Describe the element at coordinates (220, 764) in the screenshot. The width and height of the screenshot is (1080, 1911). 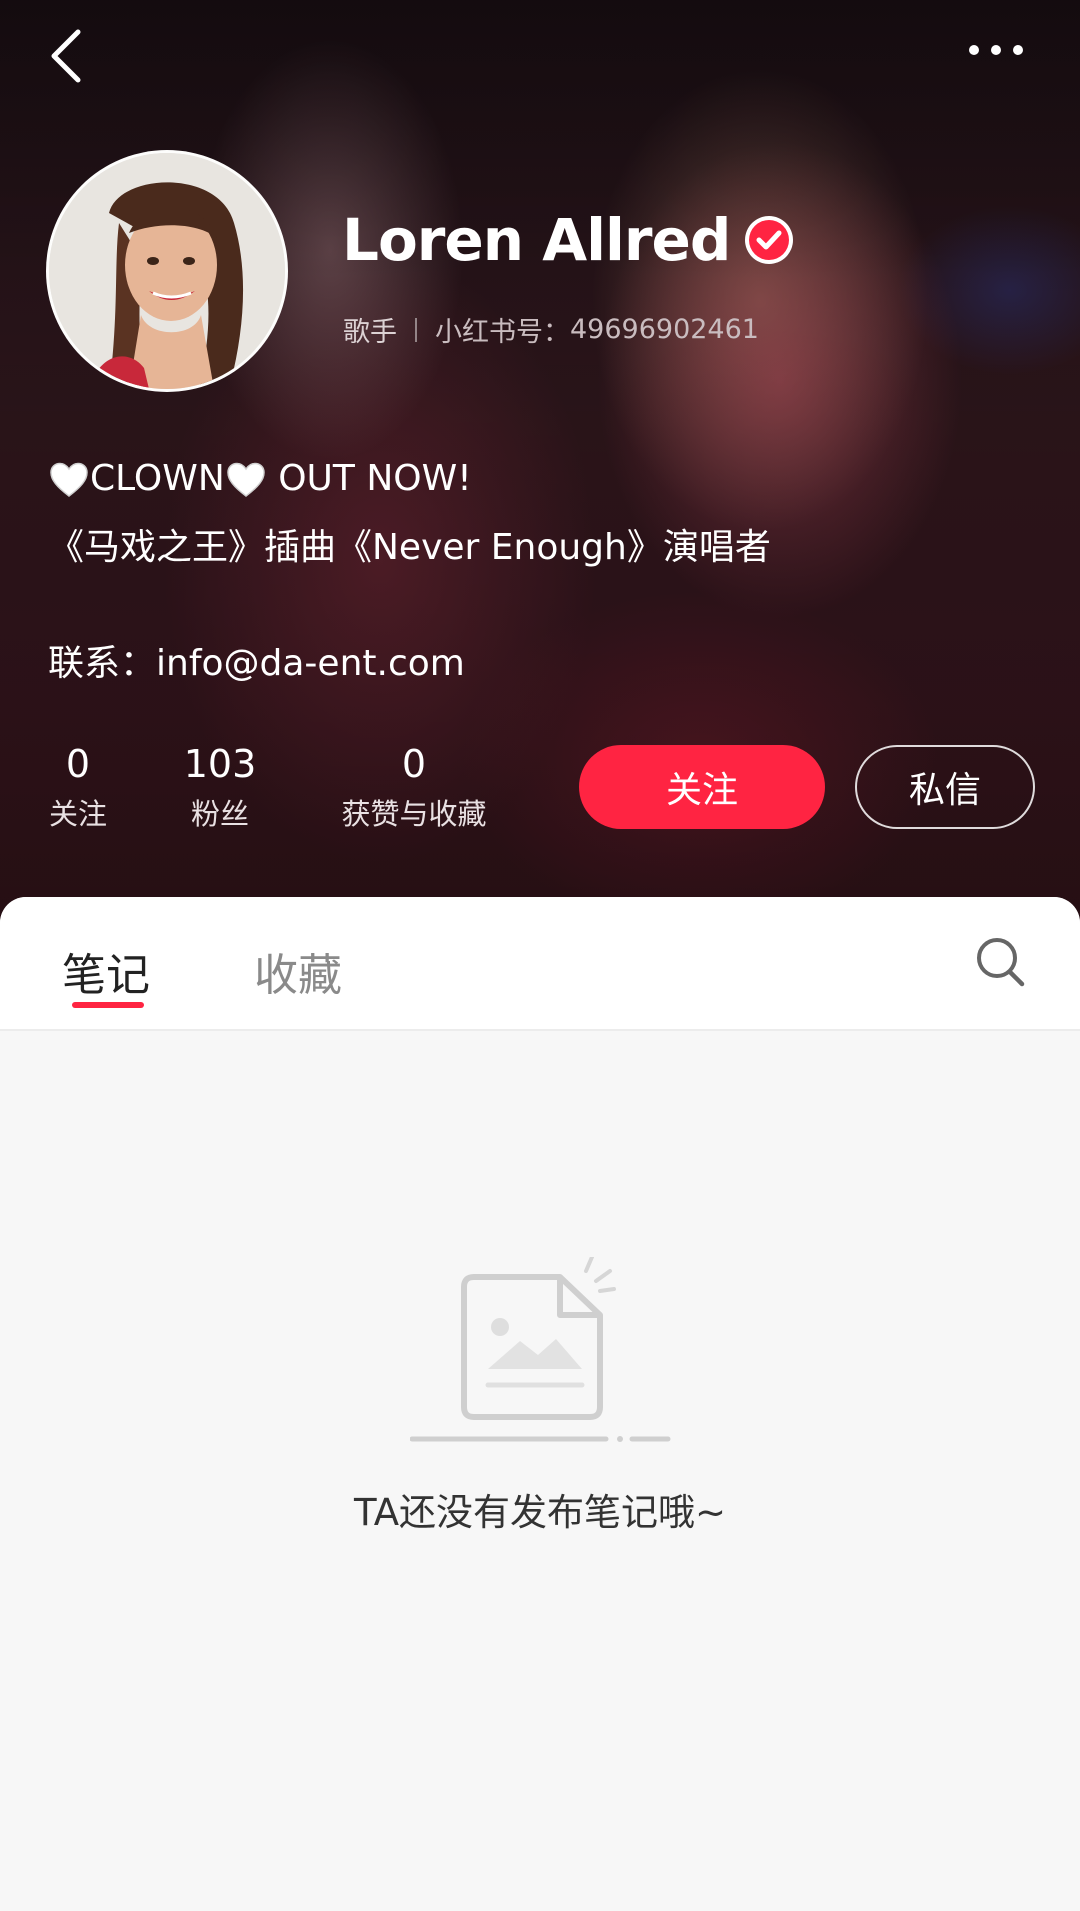
I see `stat-value: 103` at that location.